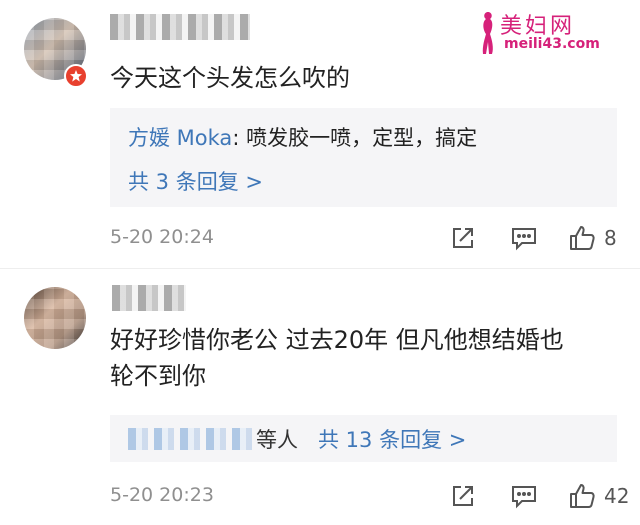 This screenshot has width=640, height=525. I want to click on verified-badge-icon, so click(76, 76).